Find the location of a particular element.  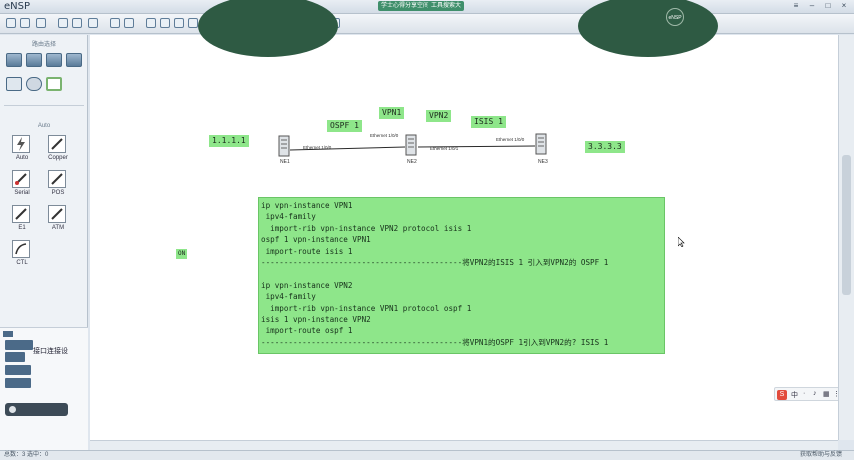

status-bar: 总数：3 选中：0 获取帮助与反馈 is located at coordinates (427, 455).